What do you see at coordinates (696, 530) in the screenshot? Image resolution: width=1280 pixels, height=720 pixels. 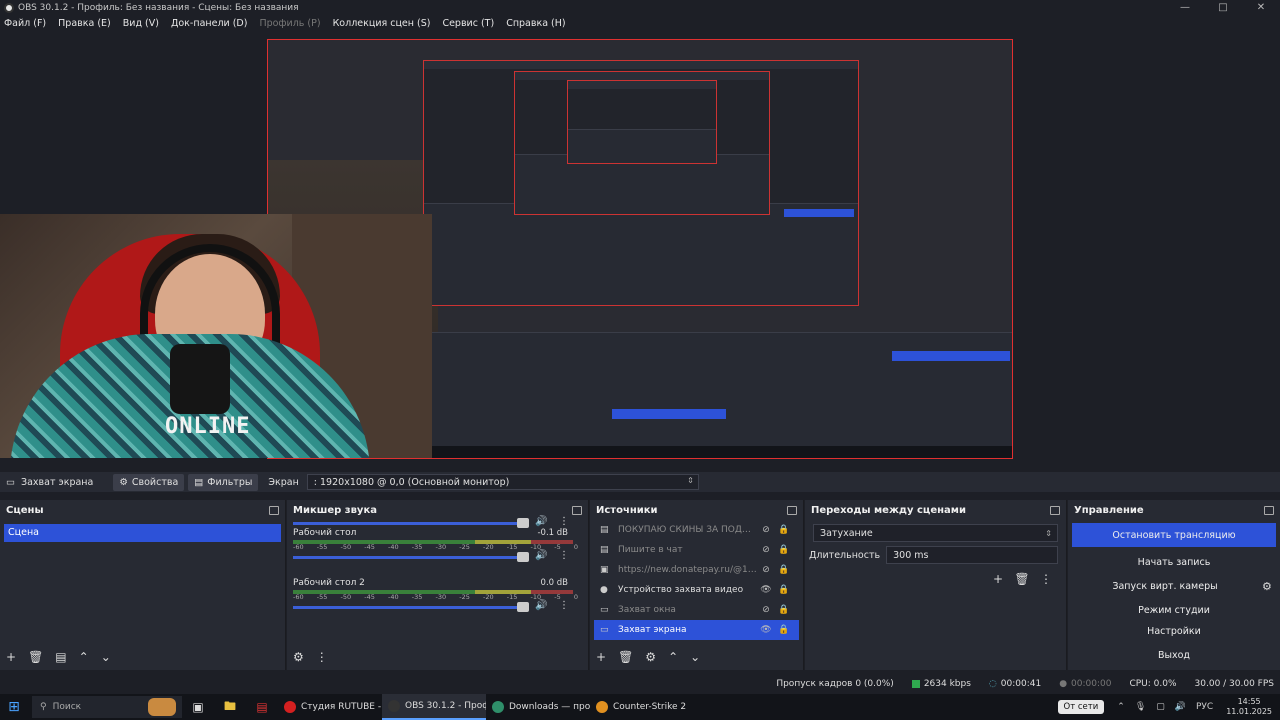 I see `source-item: ▤ ПОКУПАЮ СКИНЫ ЗА ПОДПИСКУ⊘🔒` at bounding box center [696, 530].